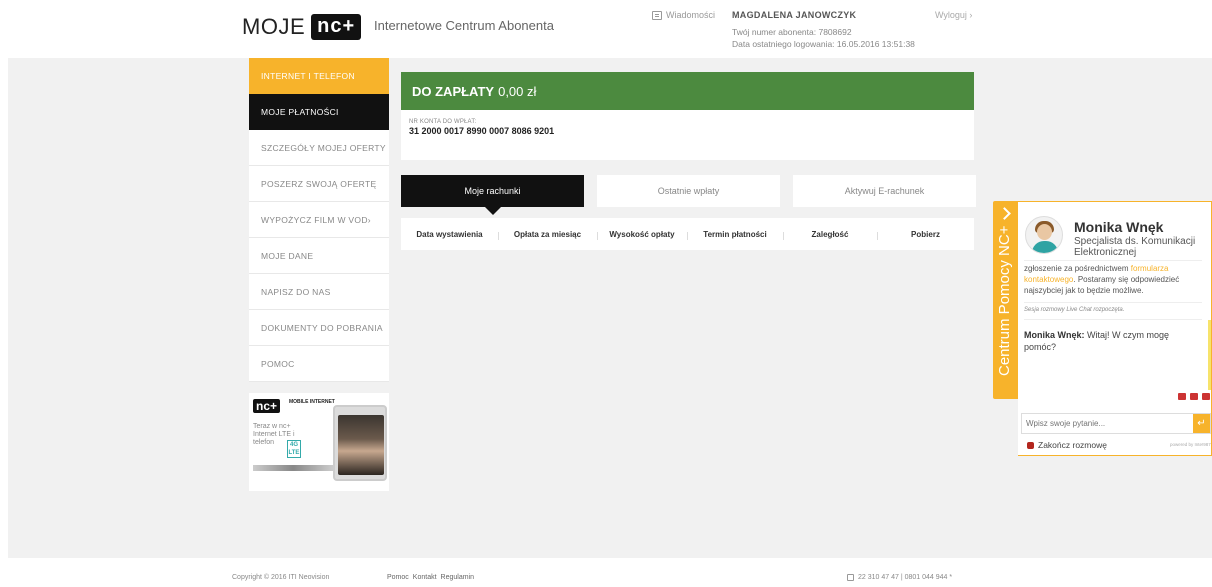  What do you see at coordinates (336, 27) in the screenshot?
I see `logo-badge: nc+` at bounding box center [336, 27].